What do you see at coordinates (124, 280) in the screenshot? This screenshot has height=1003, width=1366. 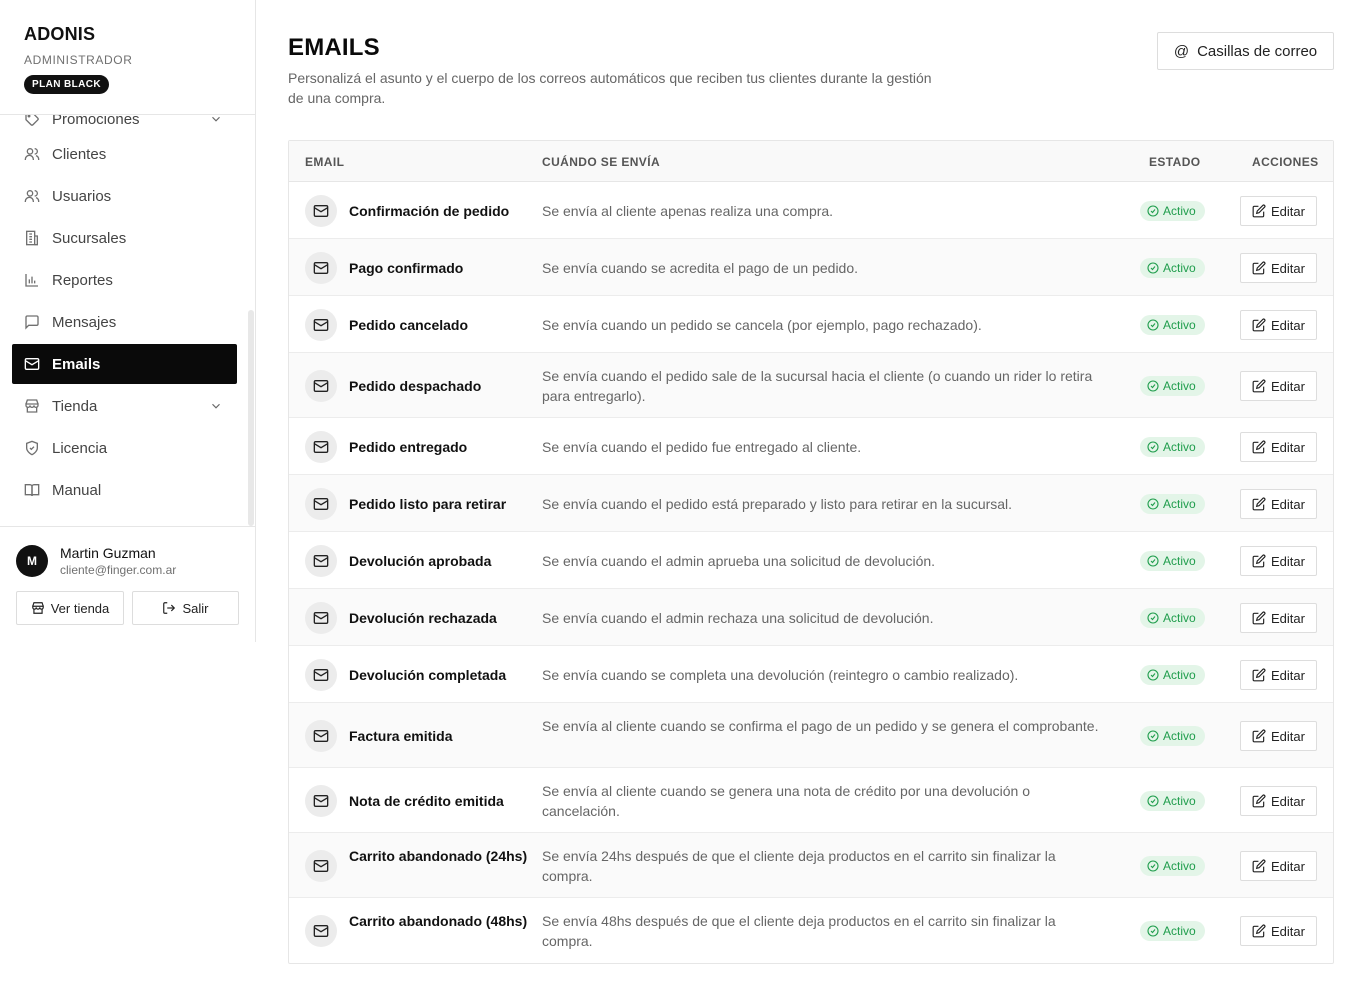 I see `sidebar-item-reportes: Reportes` at bounding box center [124, 280].